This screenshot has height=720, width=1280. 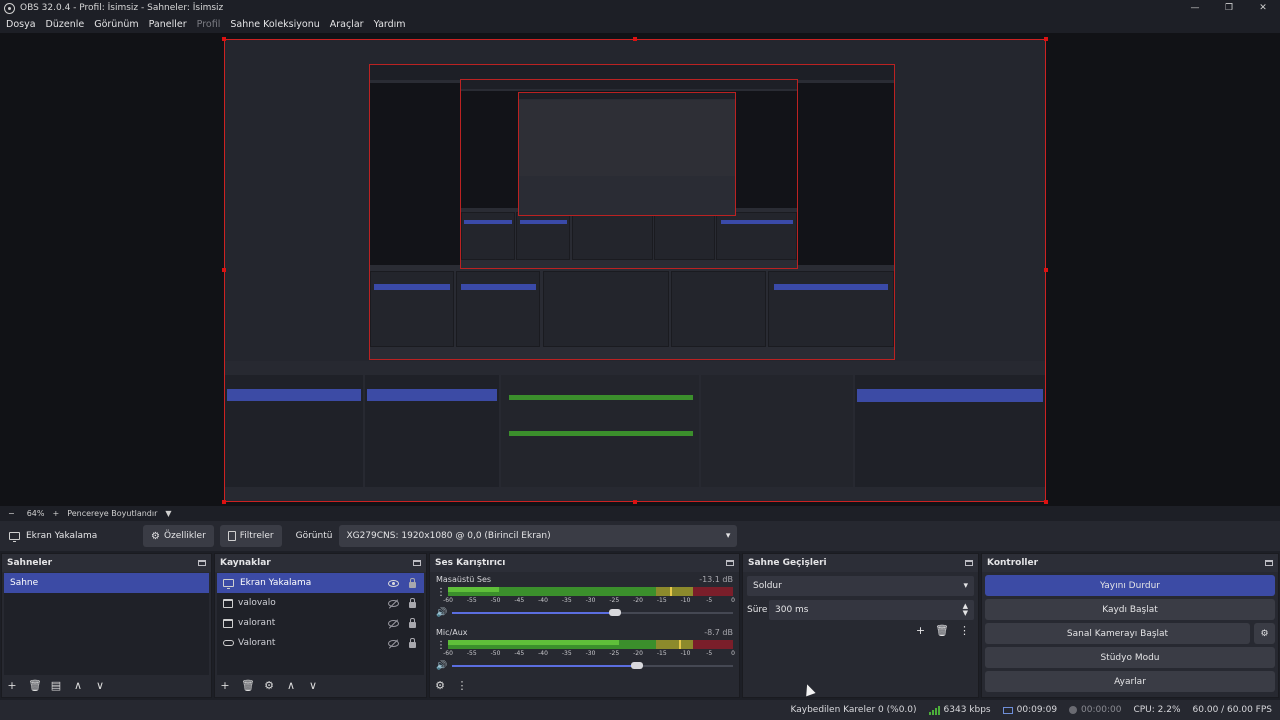 What do you see at coordinates (393, 583) in the screenshot?
I see `visibility-eye-icon` at bounding box center [393, 583].